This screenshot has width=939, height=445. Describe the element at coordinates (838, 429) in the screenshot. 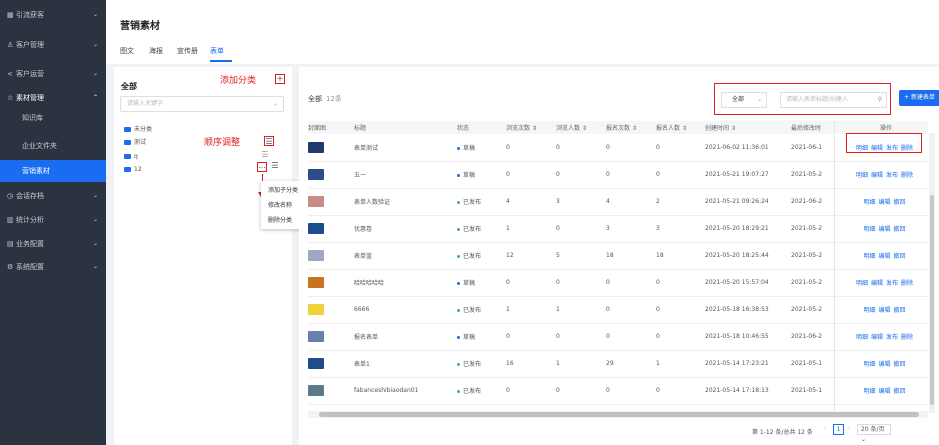

I see `page-number: 1` at that location.